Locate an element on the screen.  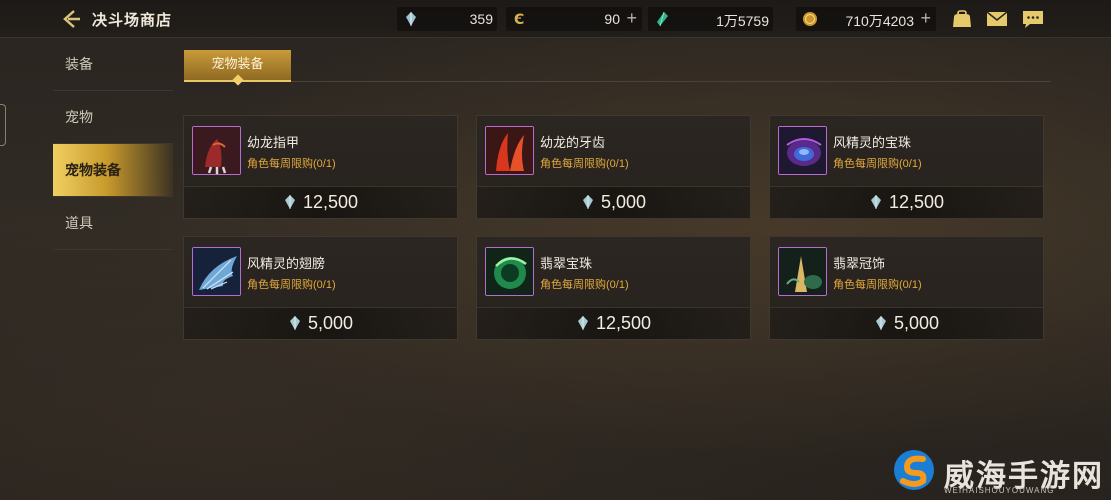
jade-crown-icon is located at coordinates (802, 271).